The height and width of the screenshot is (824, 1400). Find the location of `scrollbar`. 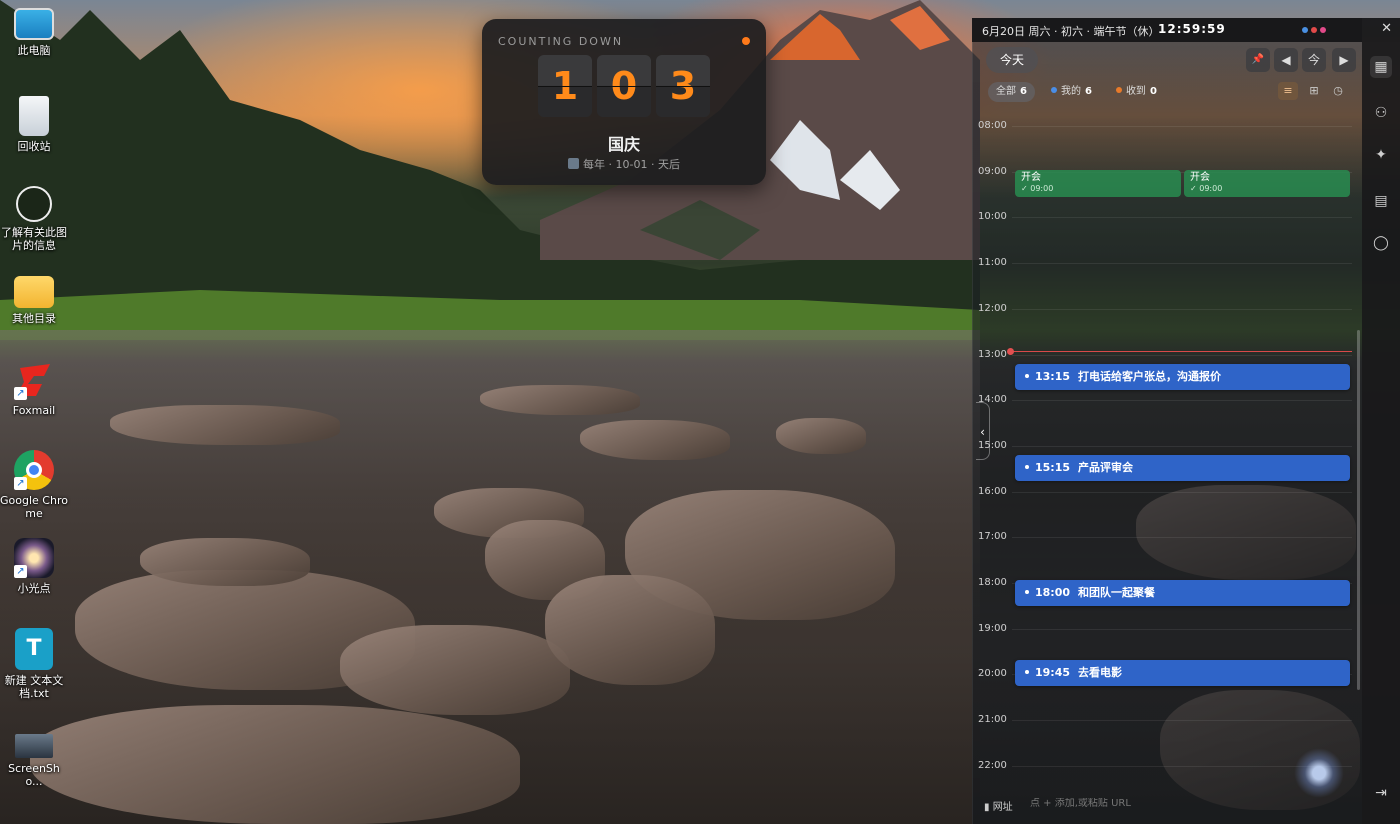

scrollbar is located at coordinates (1358, 510).